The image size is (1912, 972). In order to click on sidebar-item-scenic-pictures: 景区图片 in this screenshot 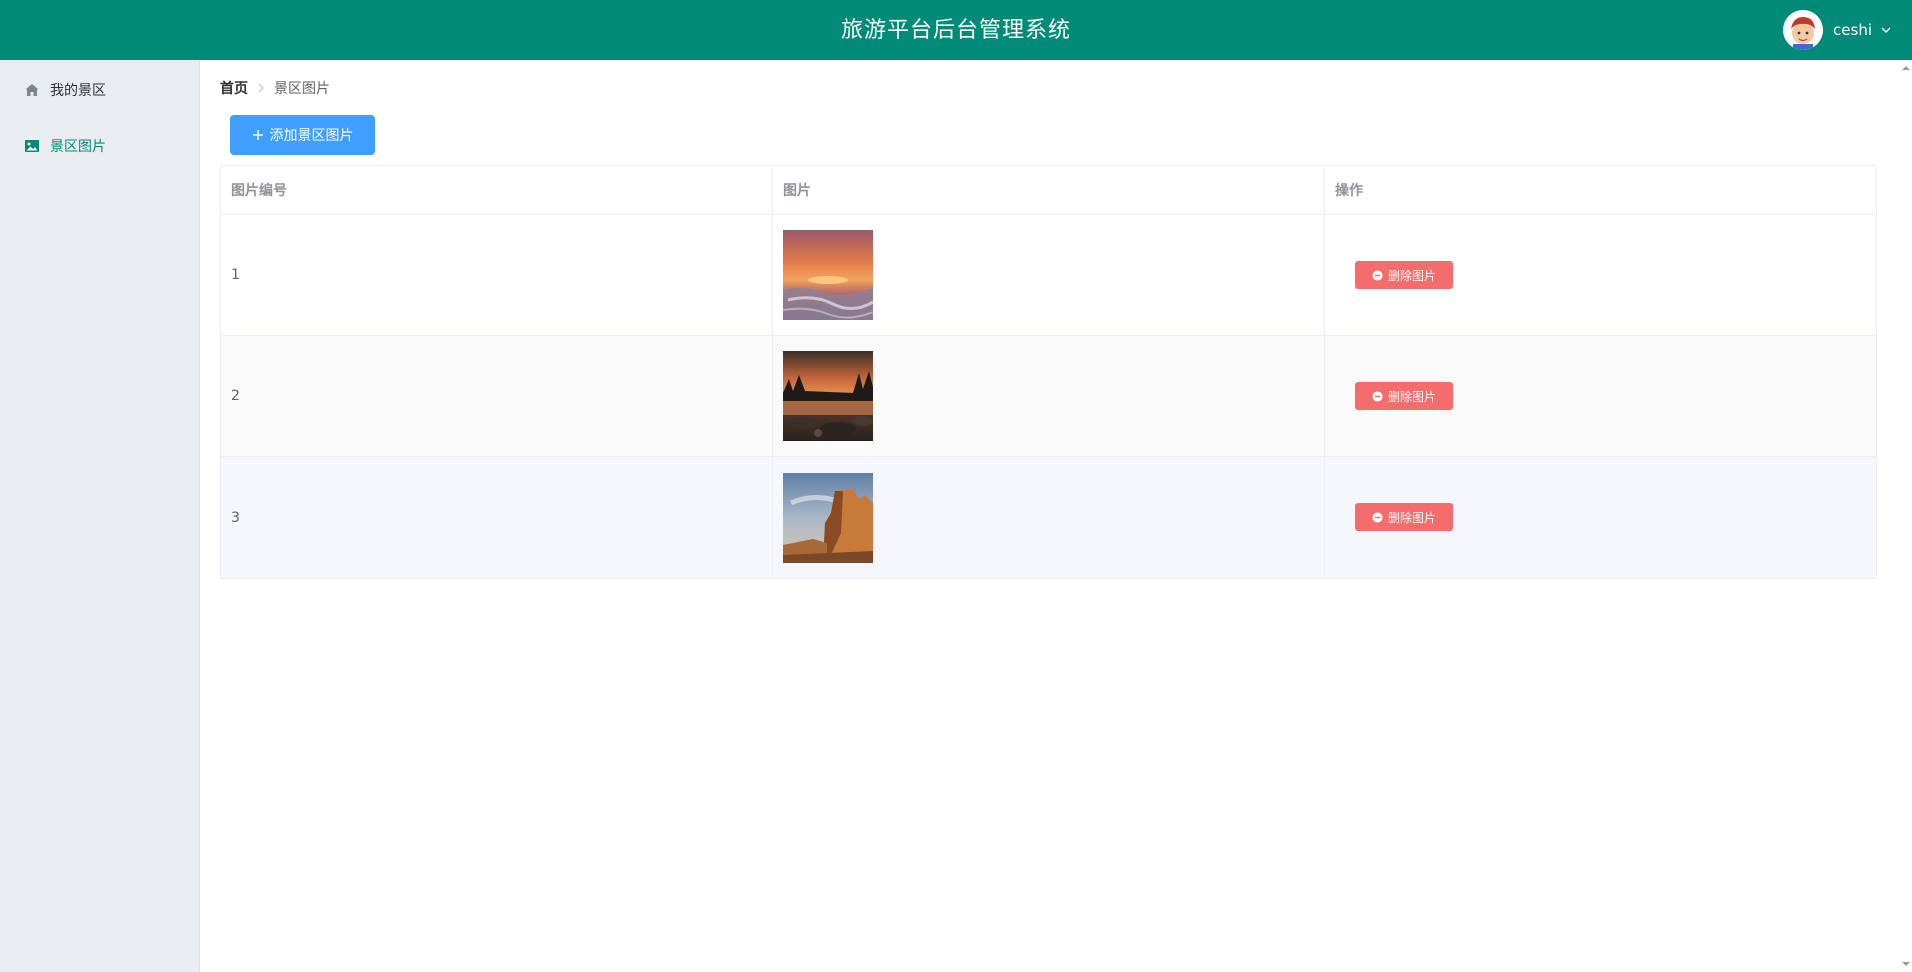, I will do `click(99, 146)`.